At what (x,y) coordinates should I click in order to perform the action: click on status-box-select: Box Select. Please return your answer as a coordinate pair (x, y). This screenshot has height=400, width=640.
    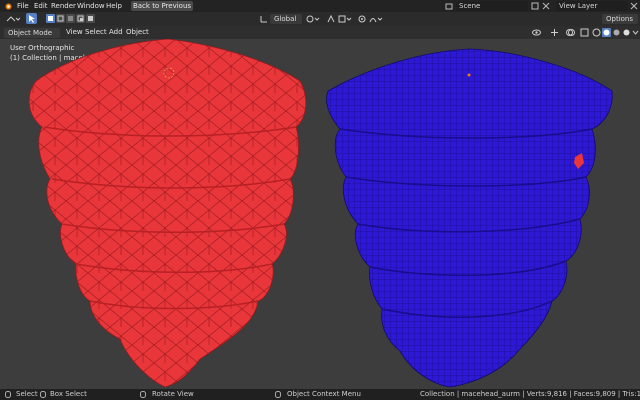
    Looking at the image, I should click on (68, 394).